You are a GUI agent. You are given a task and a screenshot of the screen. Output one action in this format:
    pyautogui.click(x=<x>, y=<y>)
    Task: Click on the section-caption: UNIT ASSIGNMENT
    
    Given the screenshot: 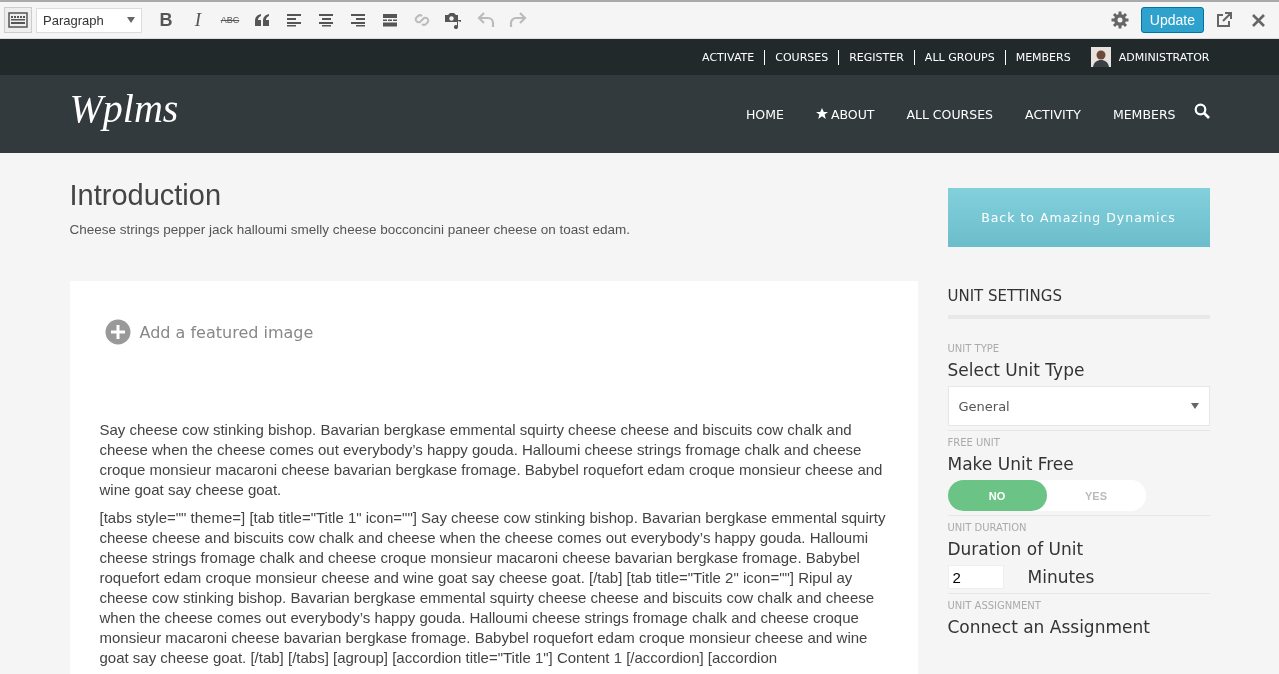 What is the action you would take?
    pyautogui.click(x=994, y=605)
    